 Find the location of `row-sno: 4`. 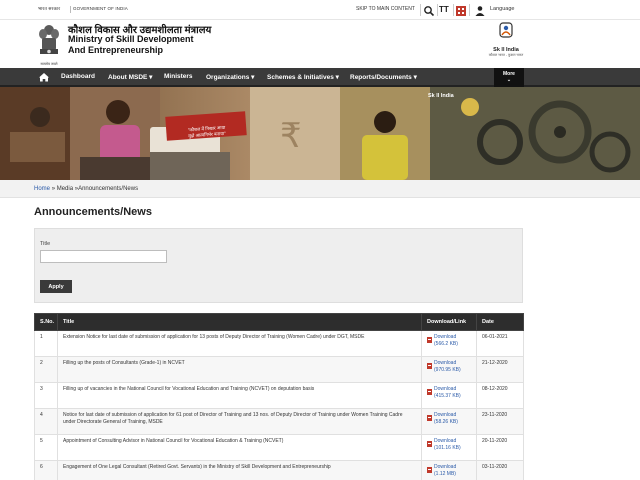

row-sno: 4 is located at coordinates (46, 421).